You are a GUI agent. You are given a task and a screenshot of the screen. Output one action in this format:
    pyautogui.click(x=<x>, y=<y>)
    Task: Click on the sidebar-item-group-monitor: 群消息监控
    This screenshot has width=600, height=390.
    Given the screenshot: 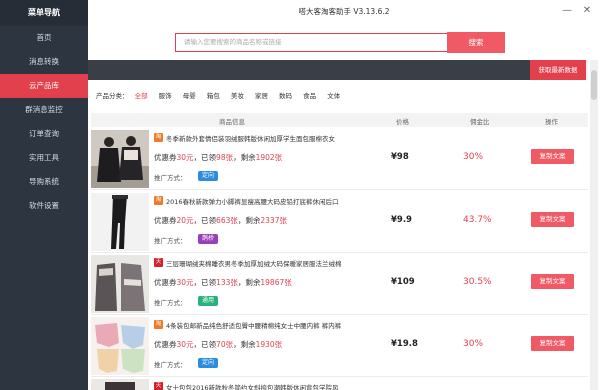 What is the action you would take?
    pyautogui.click(x=44, y=110)
    